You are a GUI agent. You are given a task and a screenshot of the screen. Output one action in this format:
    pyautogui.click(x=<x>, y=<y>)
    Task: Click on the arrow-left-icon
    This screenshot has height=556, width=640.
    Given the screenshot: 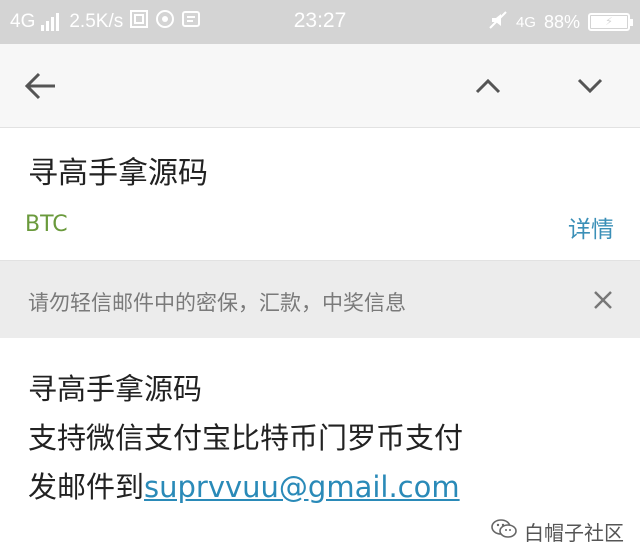 What is the action you would take?
    pyautogui.click(x=39, y=86)
    